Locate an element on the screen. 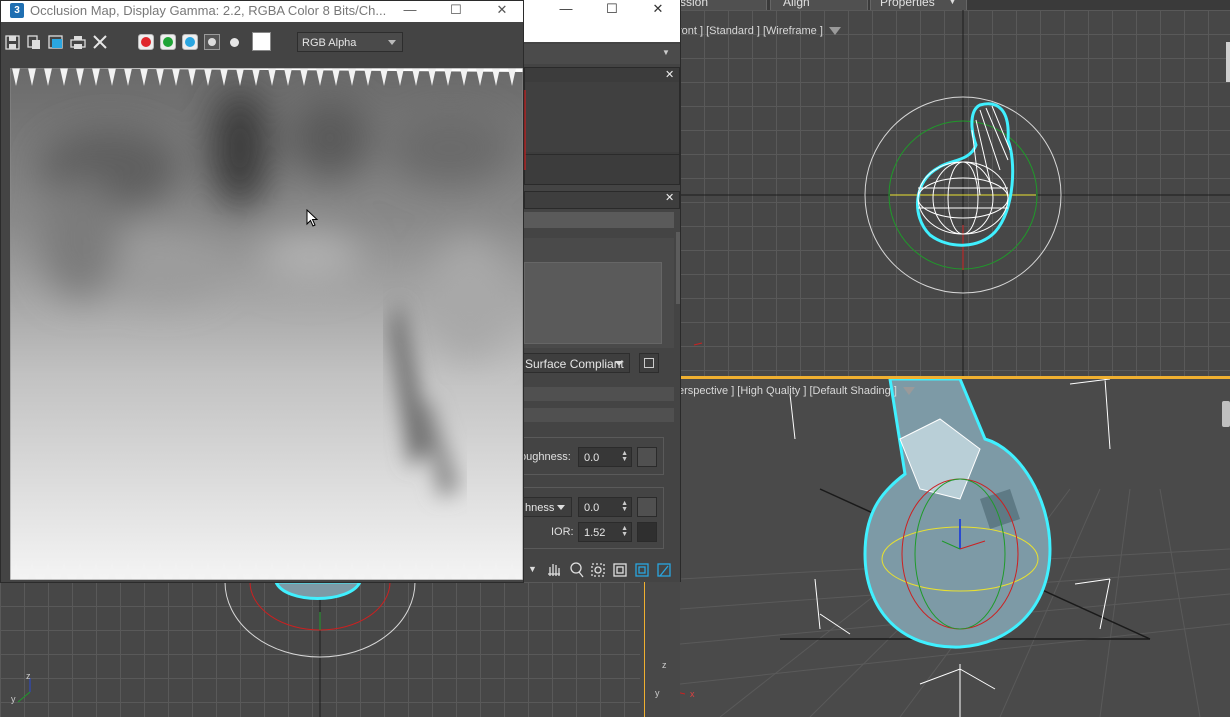 The height and width of the screenshot is (717, 1230). viewport-scrollbar is located at coordinates (1228, 62).